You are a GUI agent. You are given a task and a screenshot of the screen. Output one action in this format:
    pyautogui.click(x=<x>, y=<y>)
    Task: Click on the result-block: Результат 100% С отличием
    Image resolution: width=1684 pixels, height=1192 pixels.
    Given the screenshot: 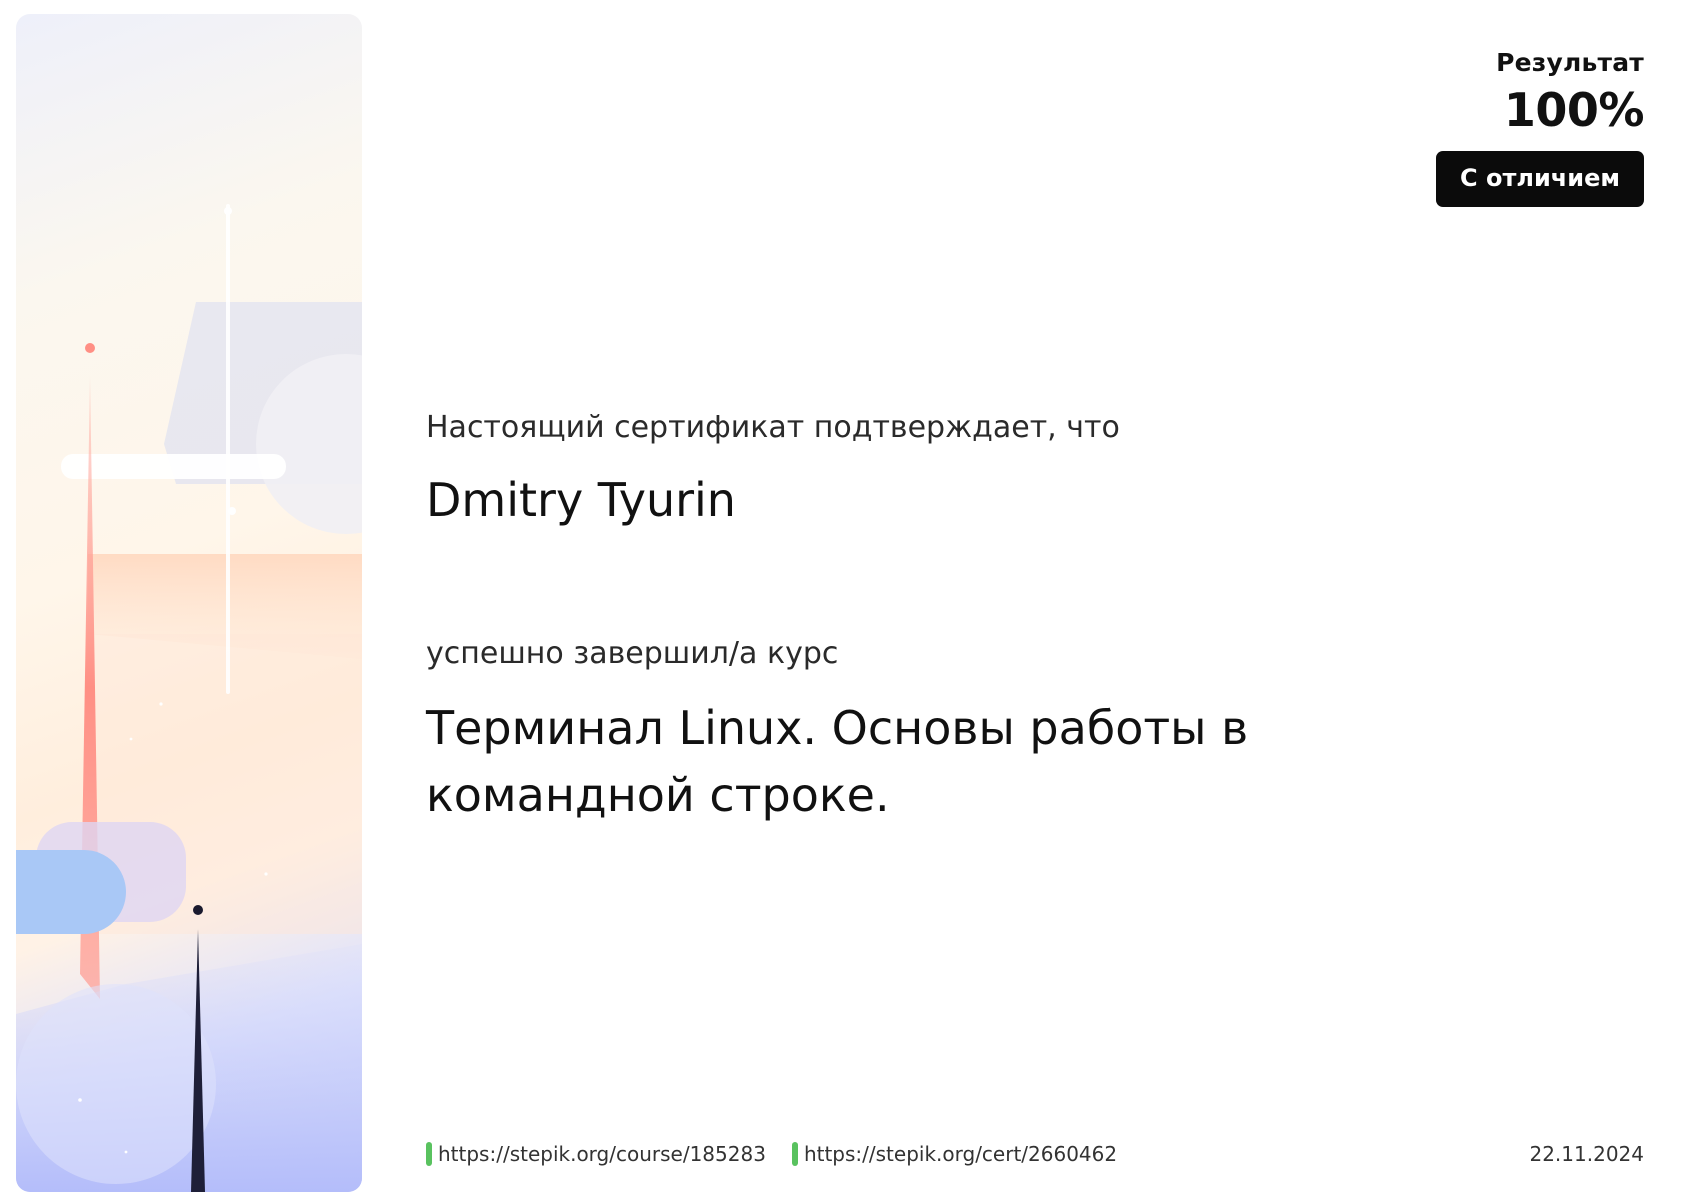 What is the action you would take?
    pyautogui.click(x=1540, y=127)
    